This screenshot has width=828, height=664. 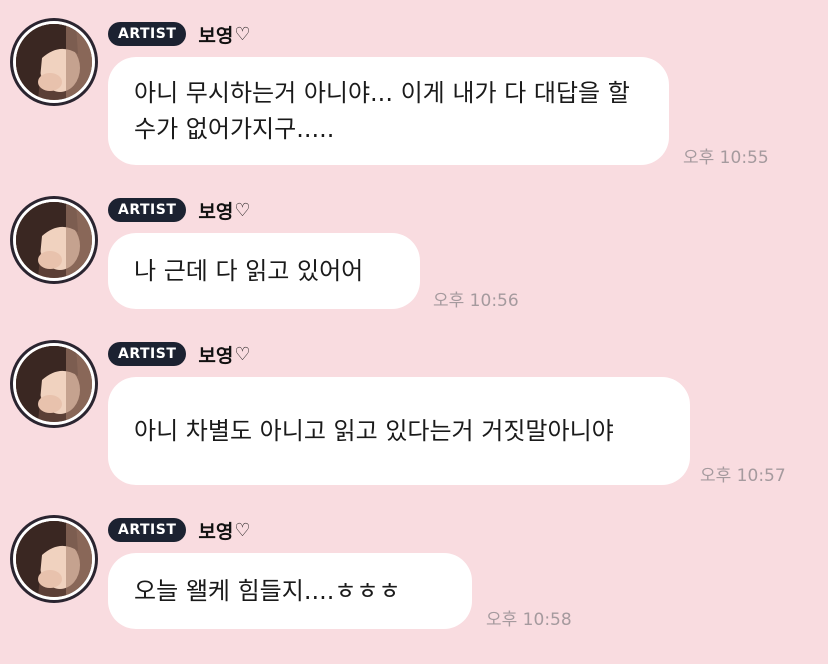 I want to click on message-time: 오후 10:55, so click(x=726, y=158).